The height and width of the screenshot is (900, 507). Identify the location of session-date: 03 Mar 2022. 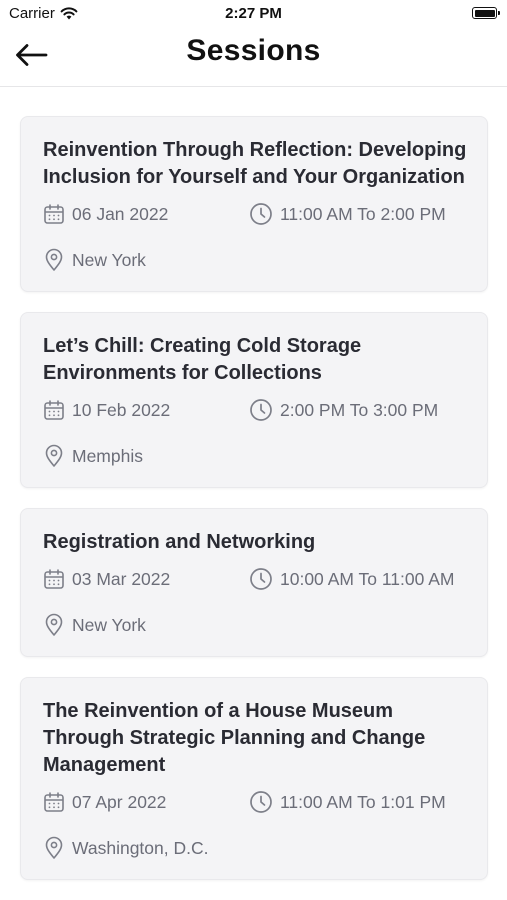
(146, 579).